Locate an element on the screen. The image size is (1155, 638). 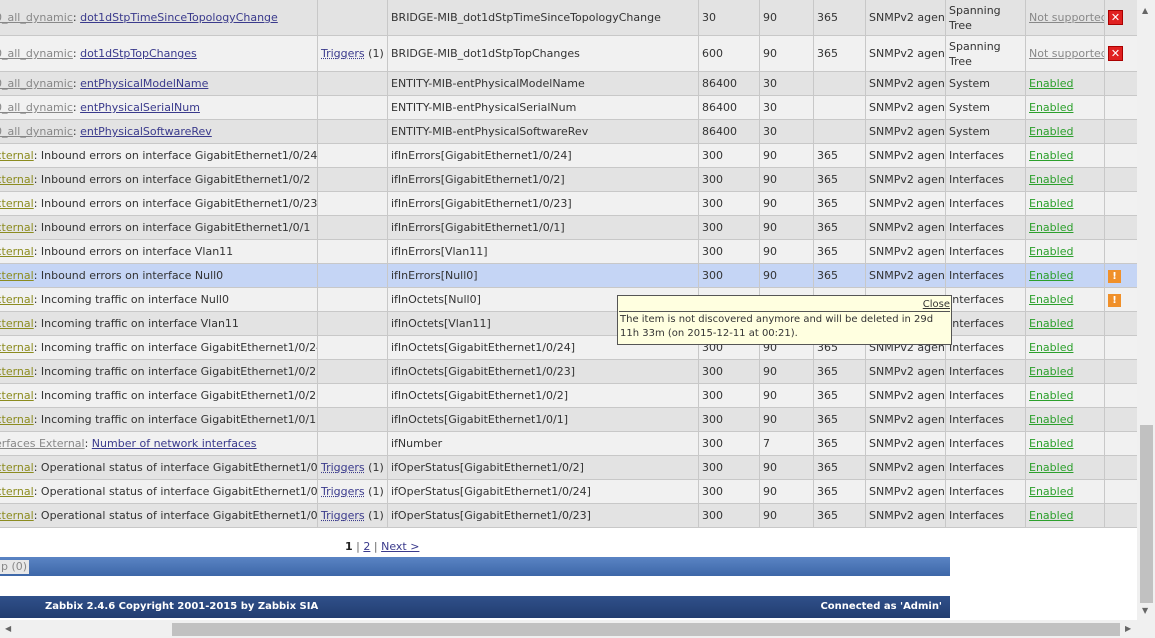
item-name: entPhysicalModelName is located at coordinates (144, 83).